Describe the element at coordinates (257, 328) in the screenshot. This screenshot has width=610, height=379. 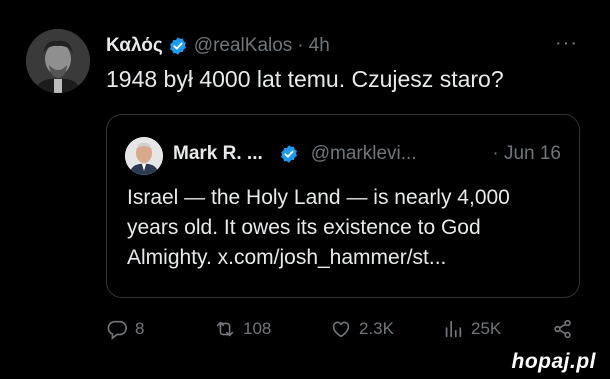
I see `repost-count: 108` at that location.